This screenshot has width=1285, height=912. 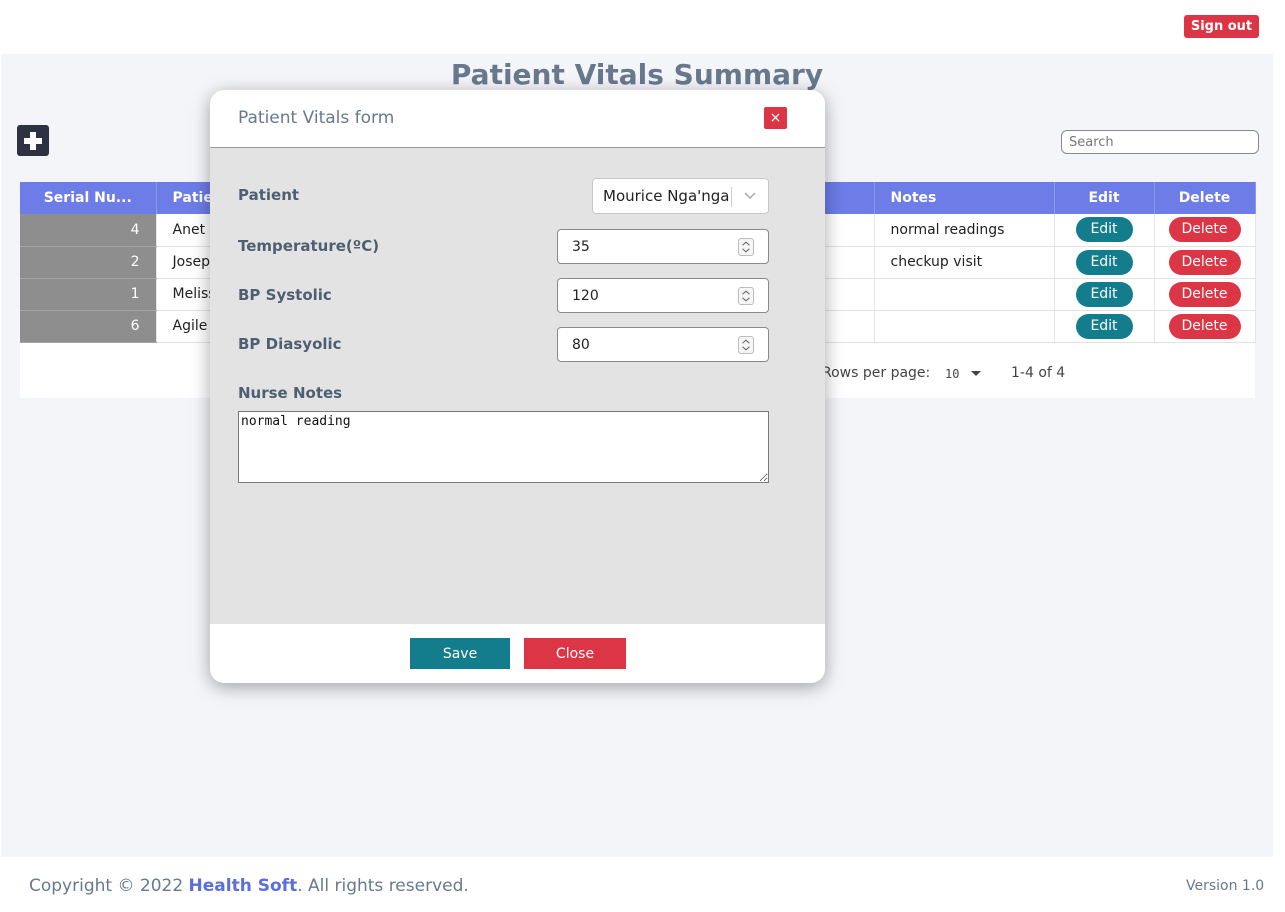 I want to click on version-label: Version 1.0, so click(x=1225, y=886).